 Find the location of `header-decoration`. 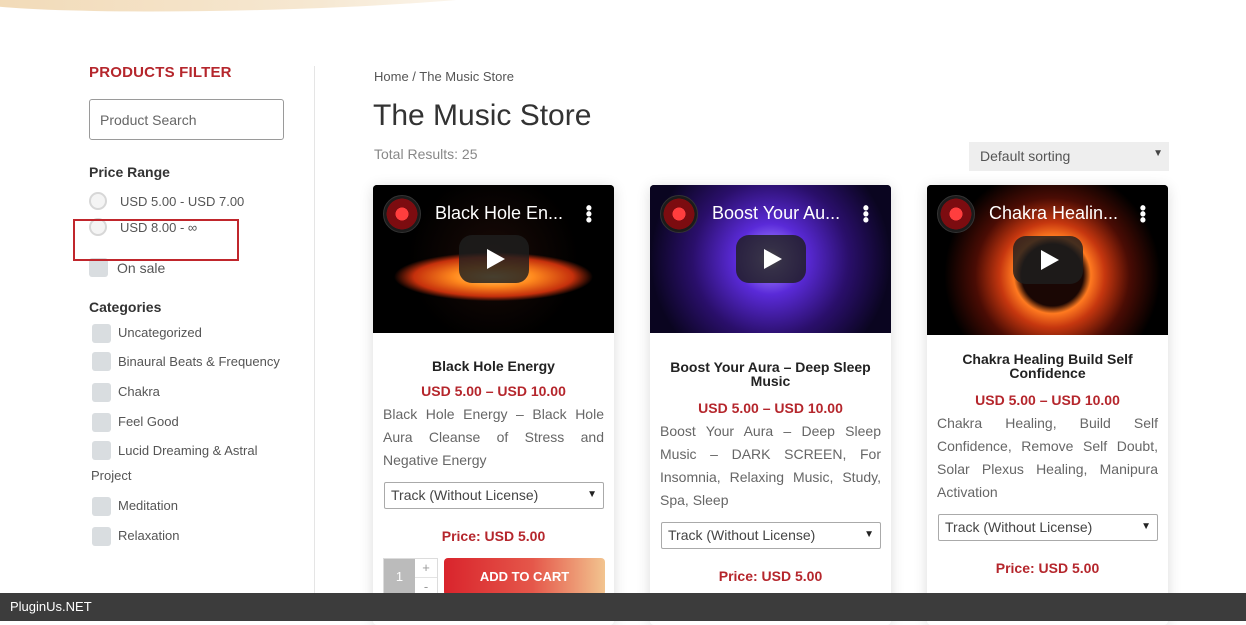

header-decoration is located at coordinates (260, 8).